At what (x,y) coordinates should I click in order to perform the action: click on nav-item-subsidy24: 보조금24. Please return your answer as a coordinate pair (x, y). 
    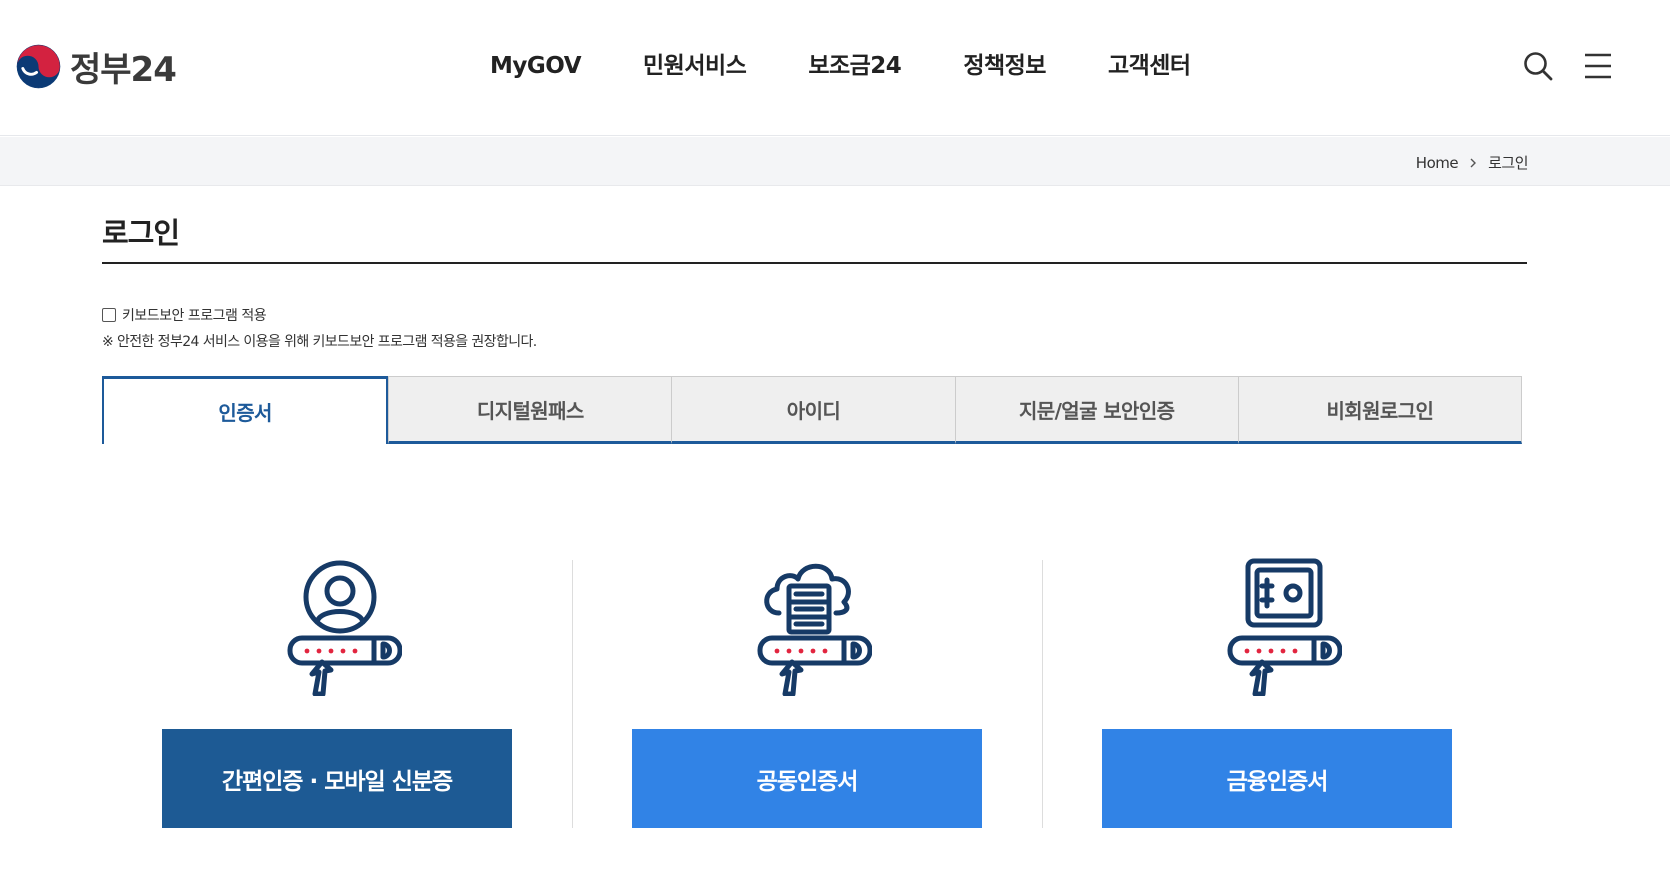
    Looking at the image, I should click on (855, 66).